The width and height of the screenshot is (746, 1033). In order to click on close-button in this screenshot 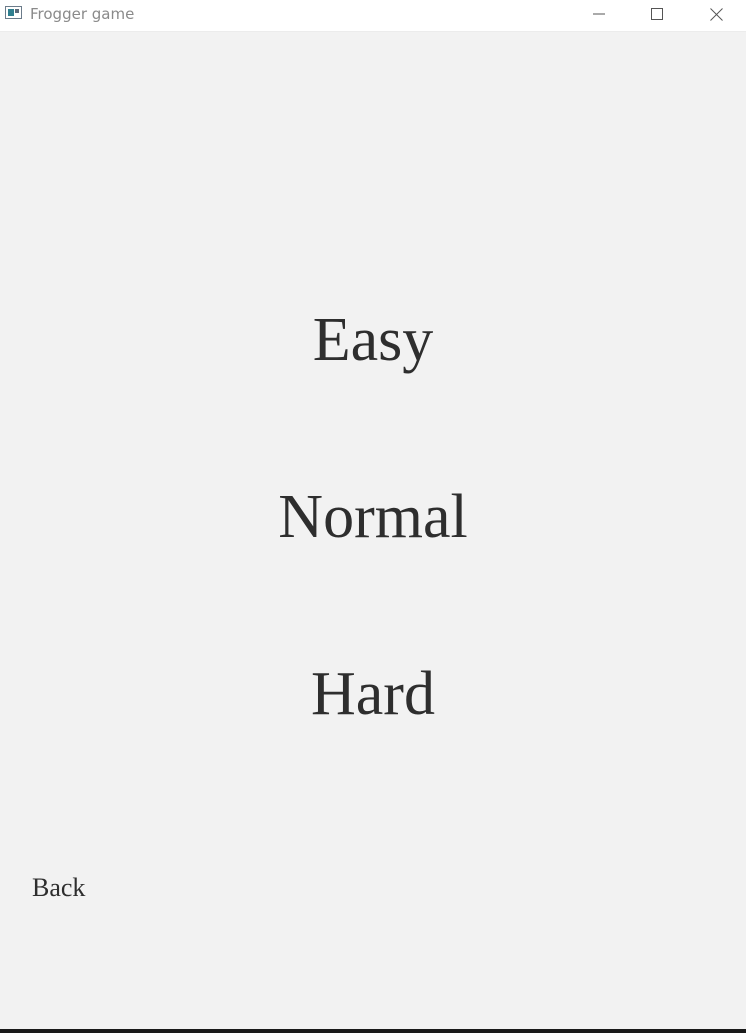, I will do `click(716, 14)`.